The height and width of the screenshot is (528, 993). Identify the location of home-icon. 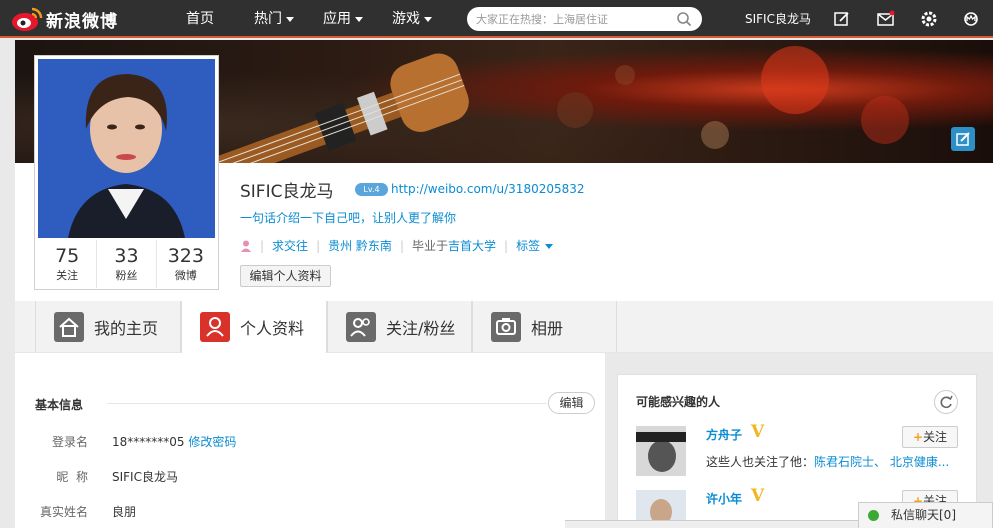
(69, 326).